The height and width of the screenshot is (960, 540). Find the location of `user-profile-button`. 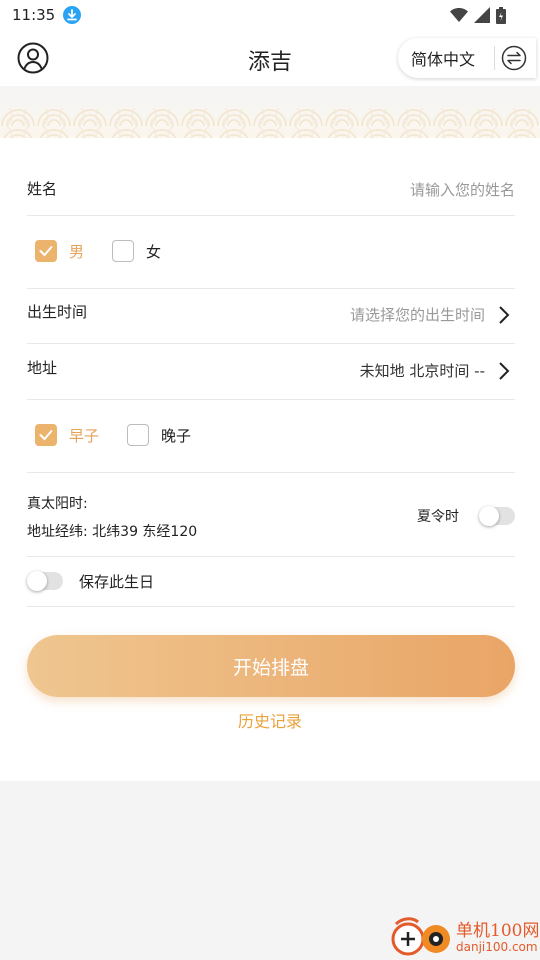

user-profile-button is located at coordinates (33, 58).